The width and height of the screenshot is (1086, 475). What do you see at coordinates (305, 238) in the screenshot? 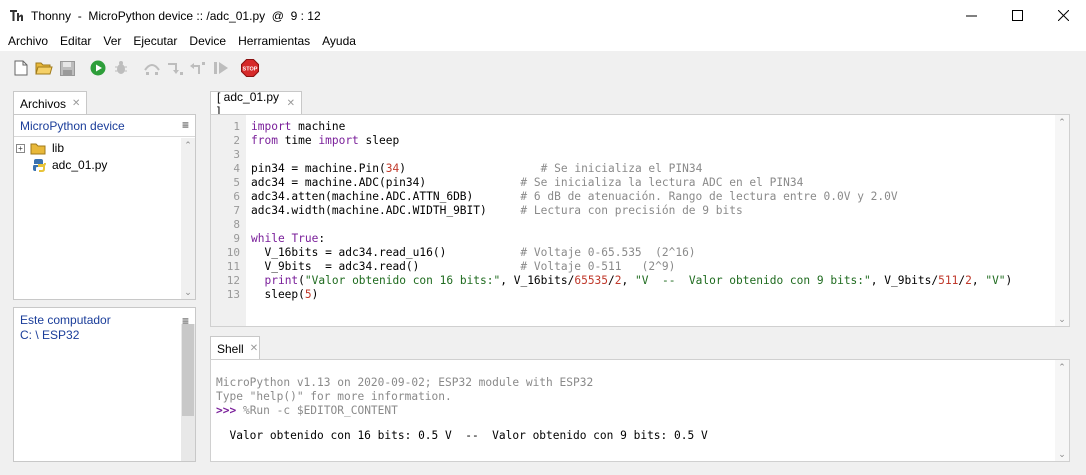
I see `code-token: True` at bounding box center [305, 238].